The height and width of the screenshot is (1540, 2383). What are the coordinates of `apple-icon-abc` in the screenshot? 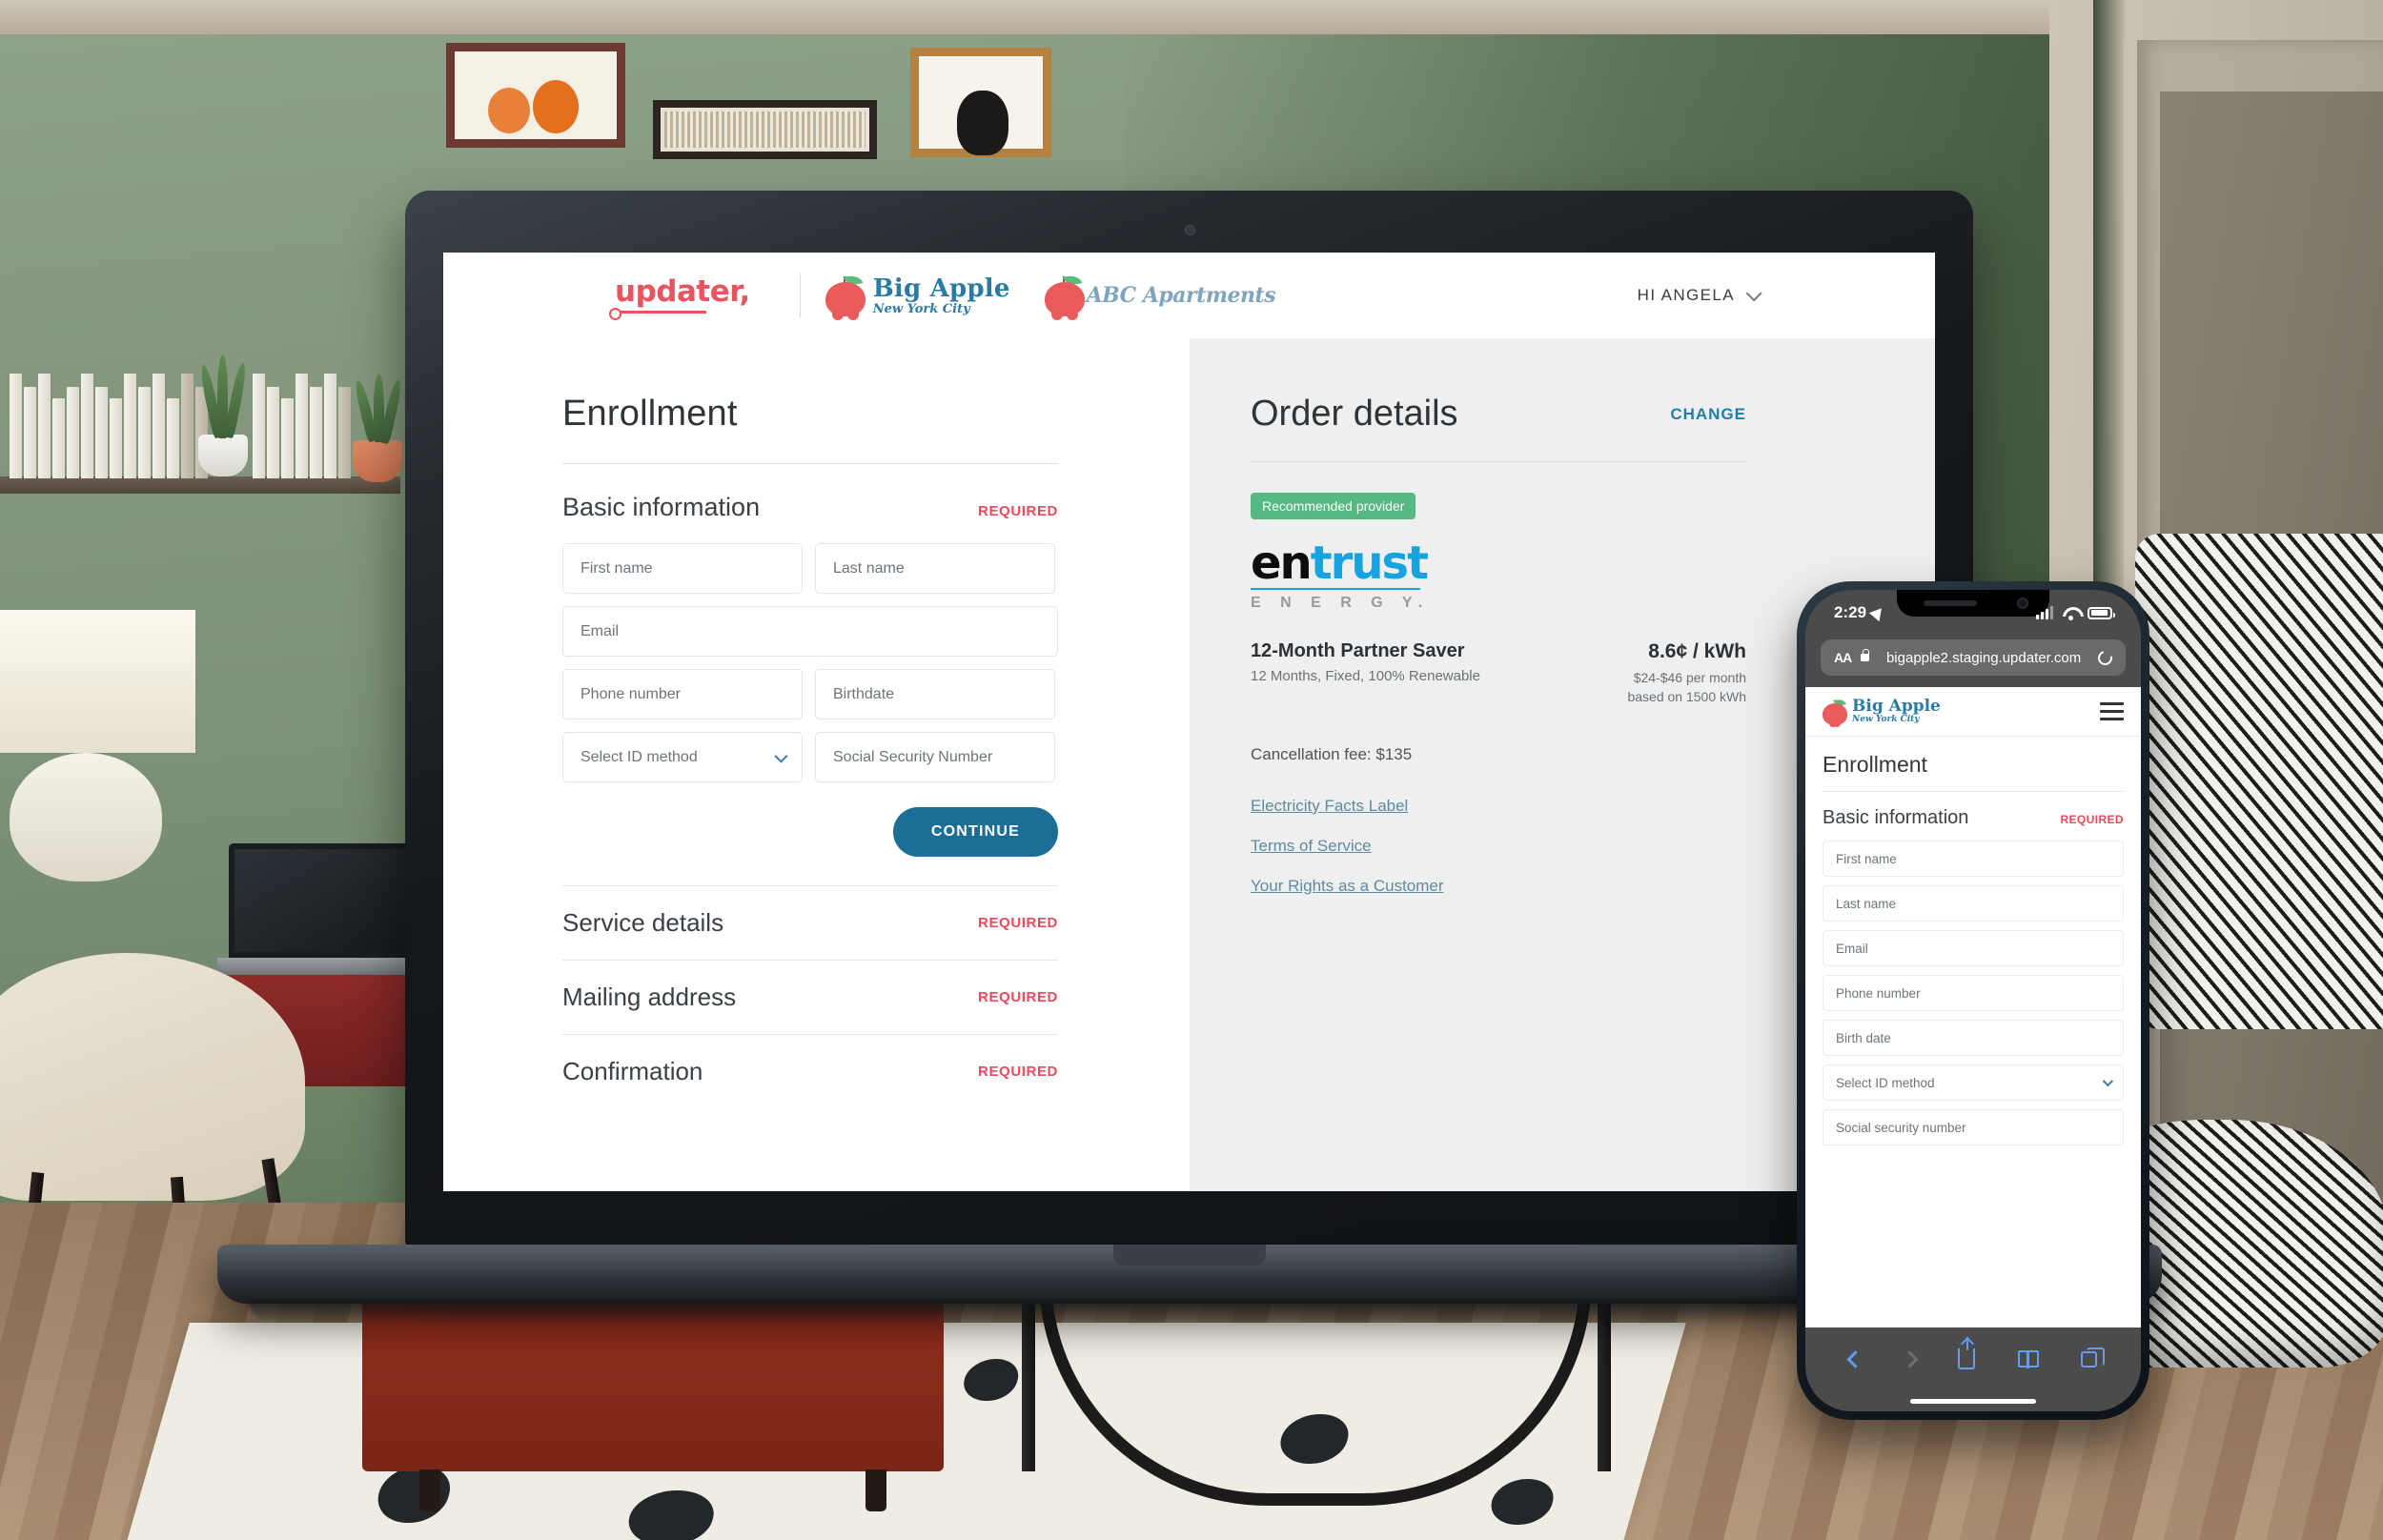 It's located at (1064, 296).